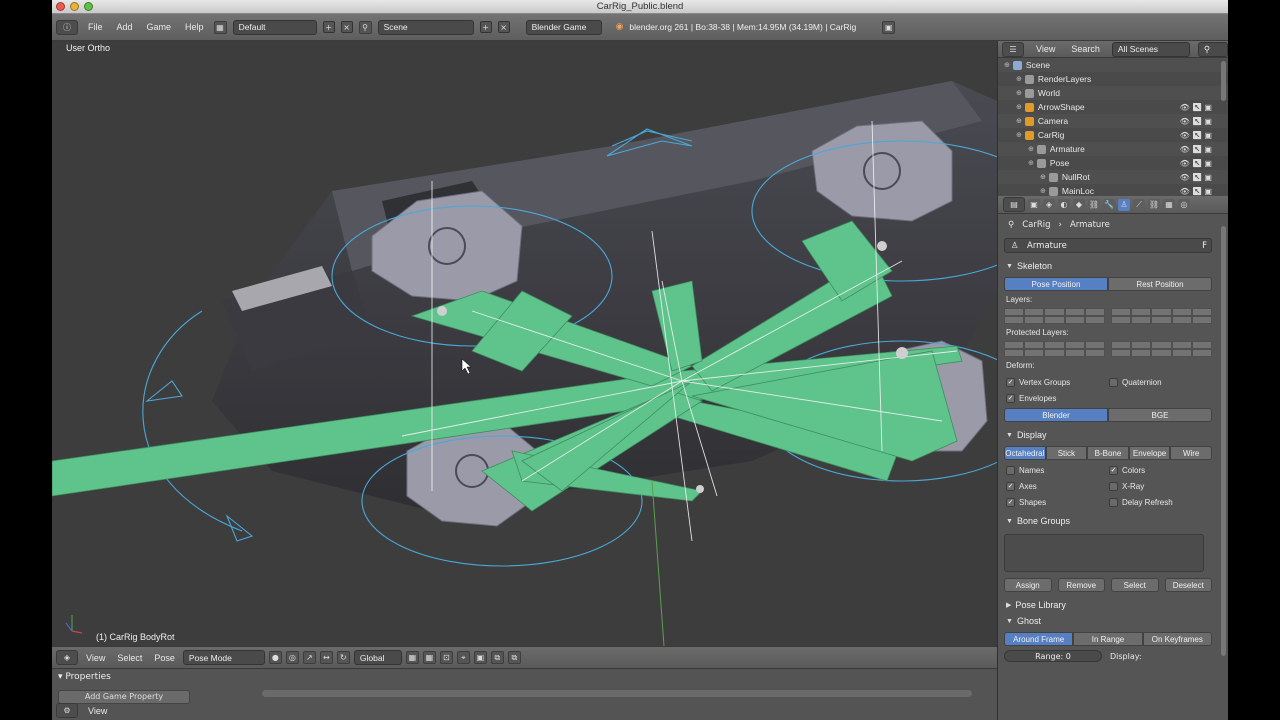 This screenshot has height=720, width=1280. What do you see at coordinates (1108, 245) in the screenshot?
I see `armature-name-field: ♙ Armature F` at bounding box center [1108, 245].